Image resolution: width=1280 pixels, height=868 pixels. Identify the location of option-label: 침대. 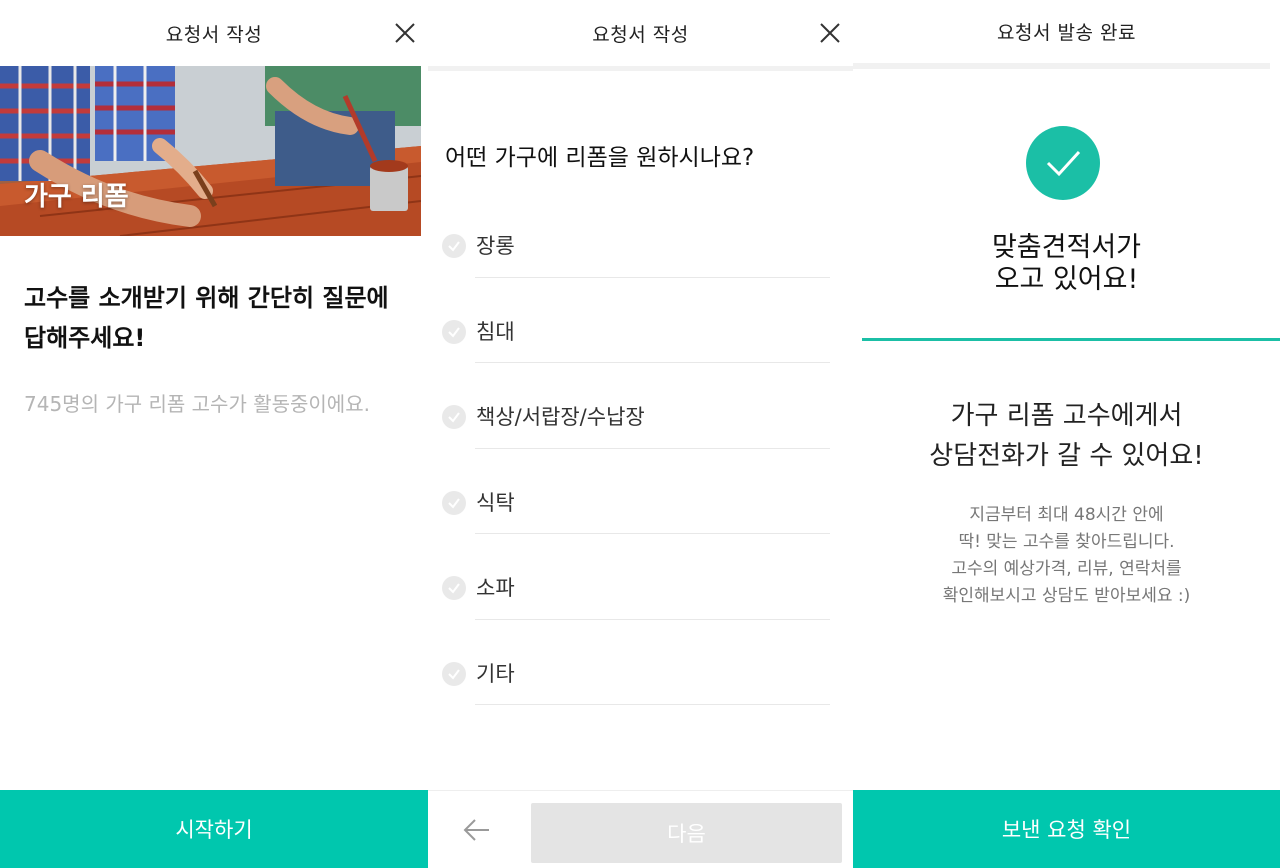
(495, 331).